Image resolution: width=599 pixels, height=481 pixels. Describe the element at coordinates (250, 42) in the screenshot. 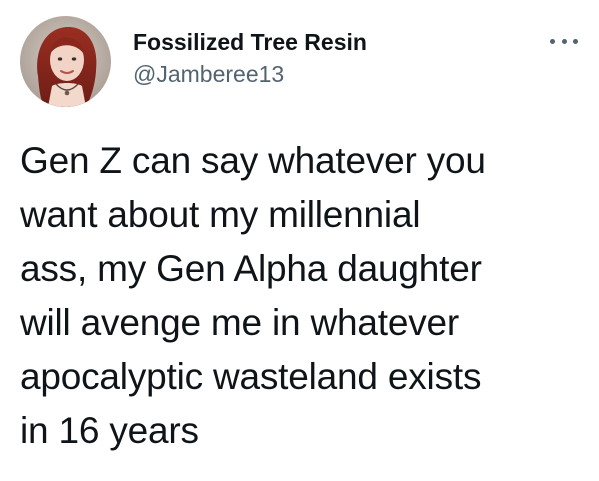

I see `display-name: Fossilized Tree Resin` at that location.